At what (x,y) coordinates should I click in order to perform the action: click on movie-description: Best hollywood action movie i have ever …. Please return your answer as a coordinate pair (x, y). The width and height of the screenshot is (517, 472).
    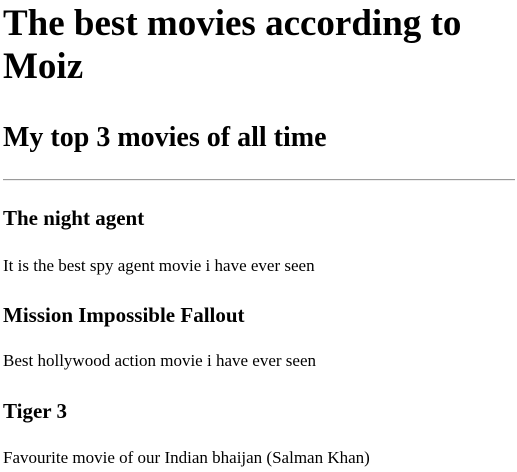
    Looking at the image, I should click on (159, 360).